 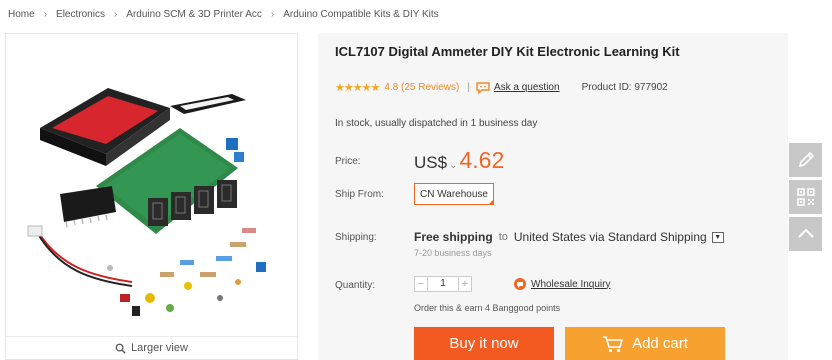 What do you see at coordinates (527, 87) in the screenshot?
I see `ask-question-link: Ask a question` at bounding box center [527, 87].